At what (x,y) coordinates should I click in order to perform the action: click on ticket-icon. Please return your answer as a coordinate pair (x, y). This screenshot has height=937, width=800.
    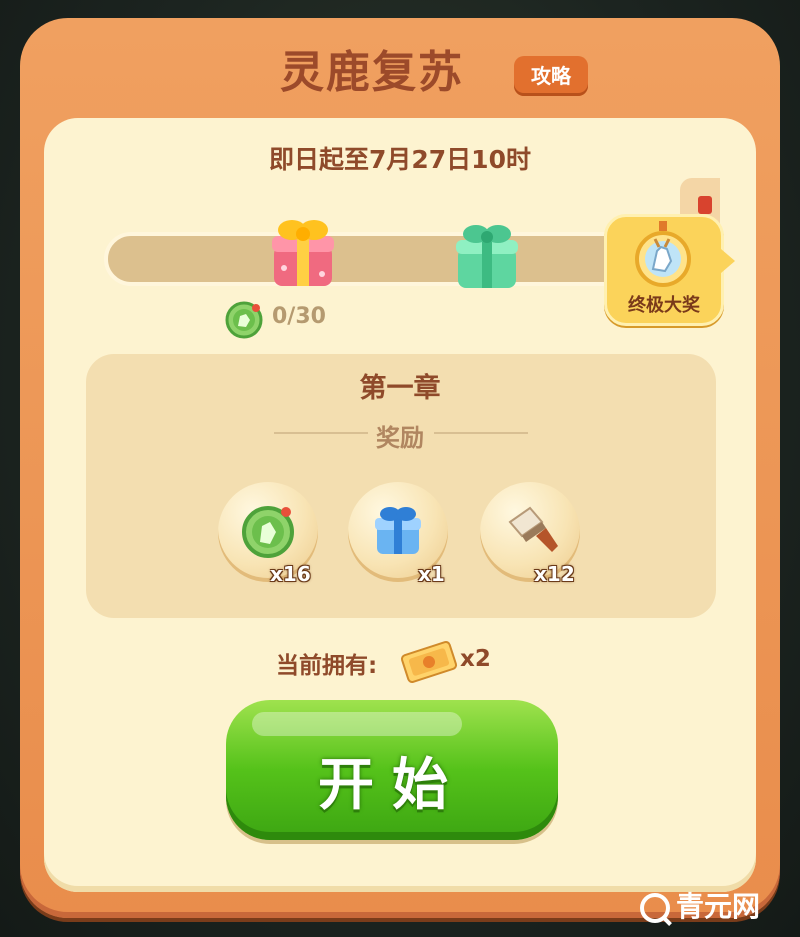
    Looking at the image, I should click on (429, 662).